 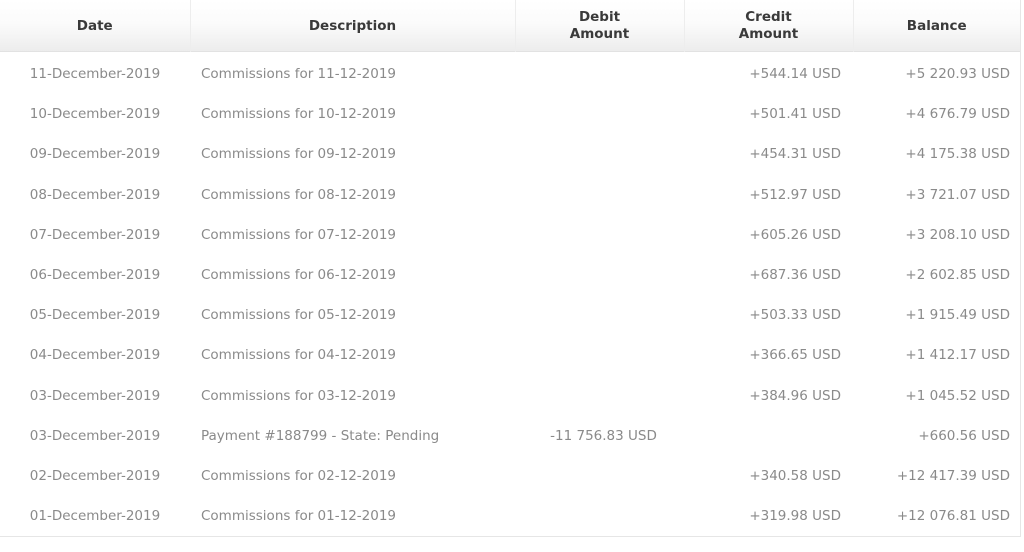 I want to click on cell-credit-amount: +512.97 USD, so click(x=795, y=194).